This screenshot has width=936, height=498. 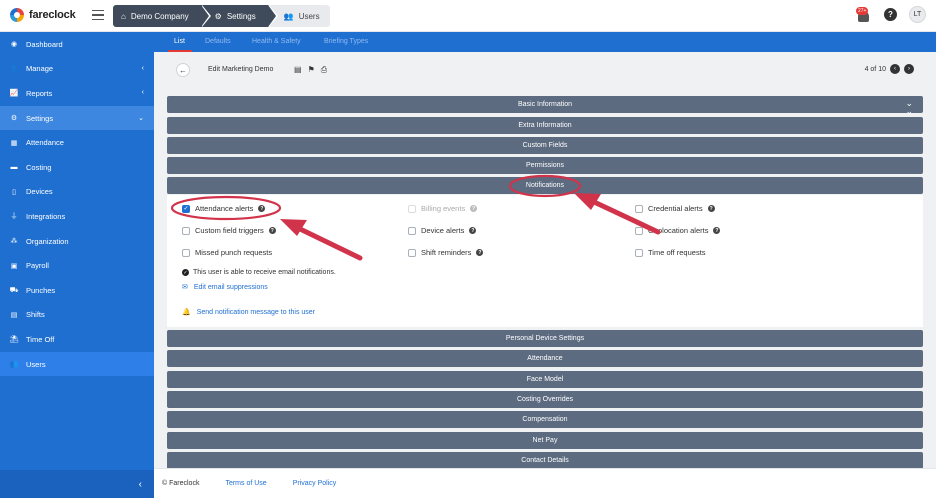 What do you see at coordinates (14, 94) in the screenshot?
I see `chart-icon: 📈` at bounding box center [14, 94].